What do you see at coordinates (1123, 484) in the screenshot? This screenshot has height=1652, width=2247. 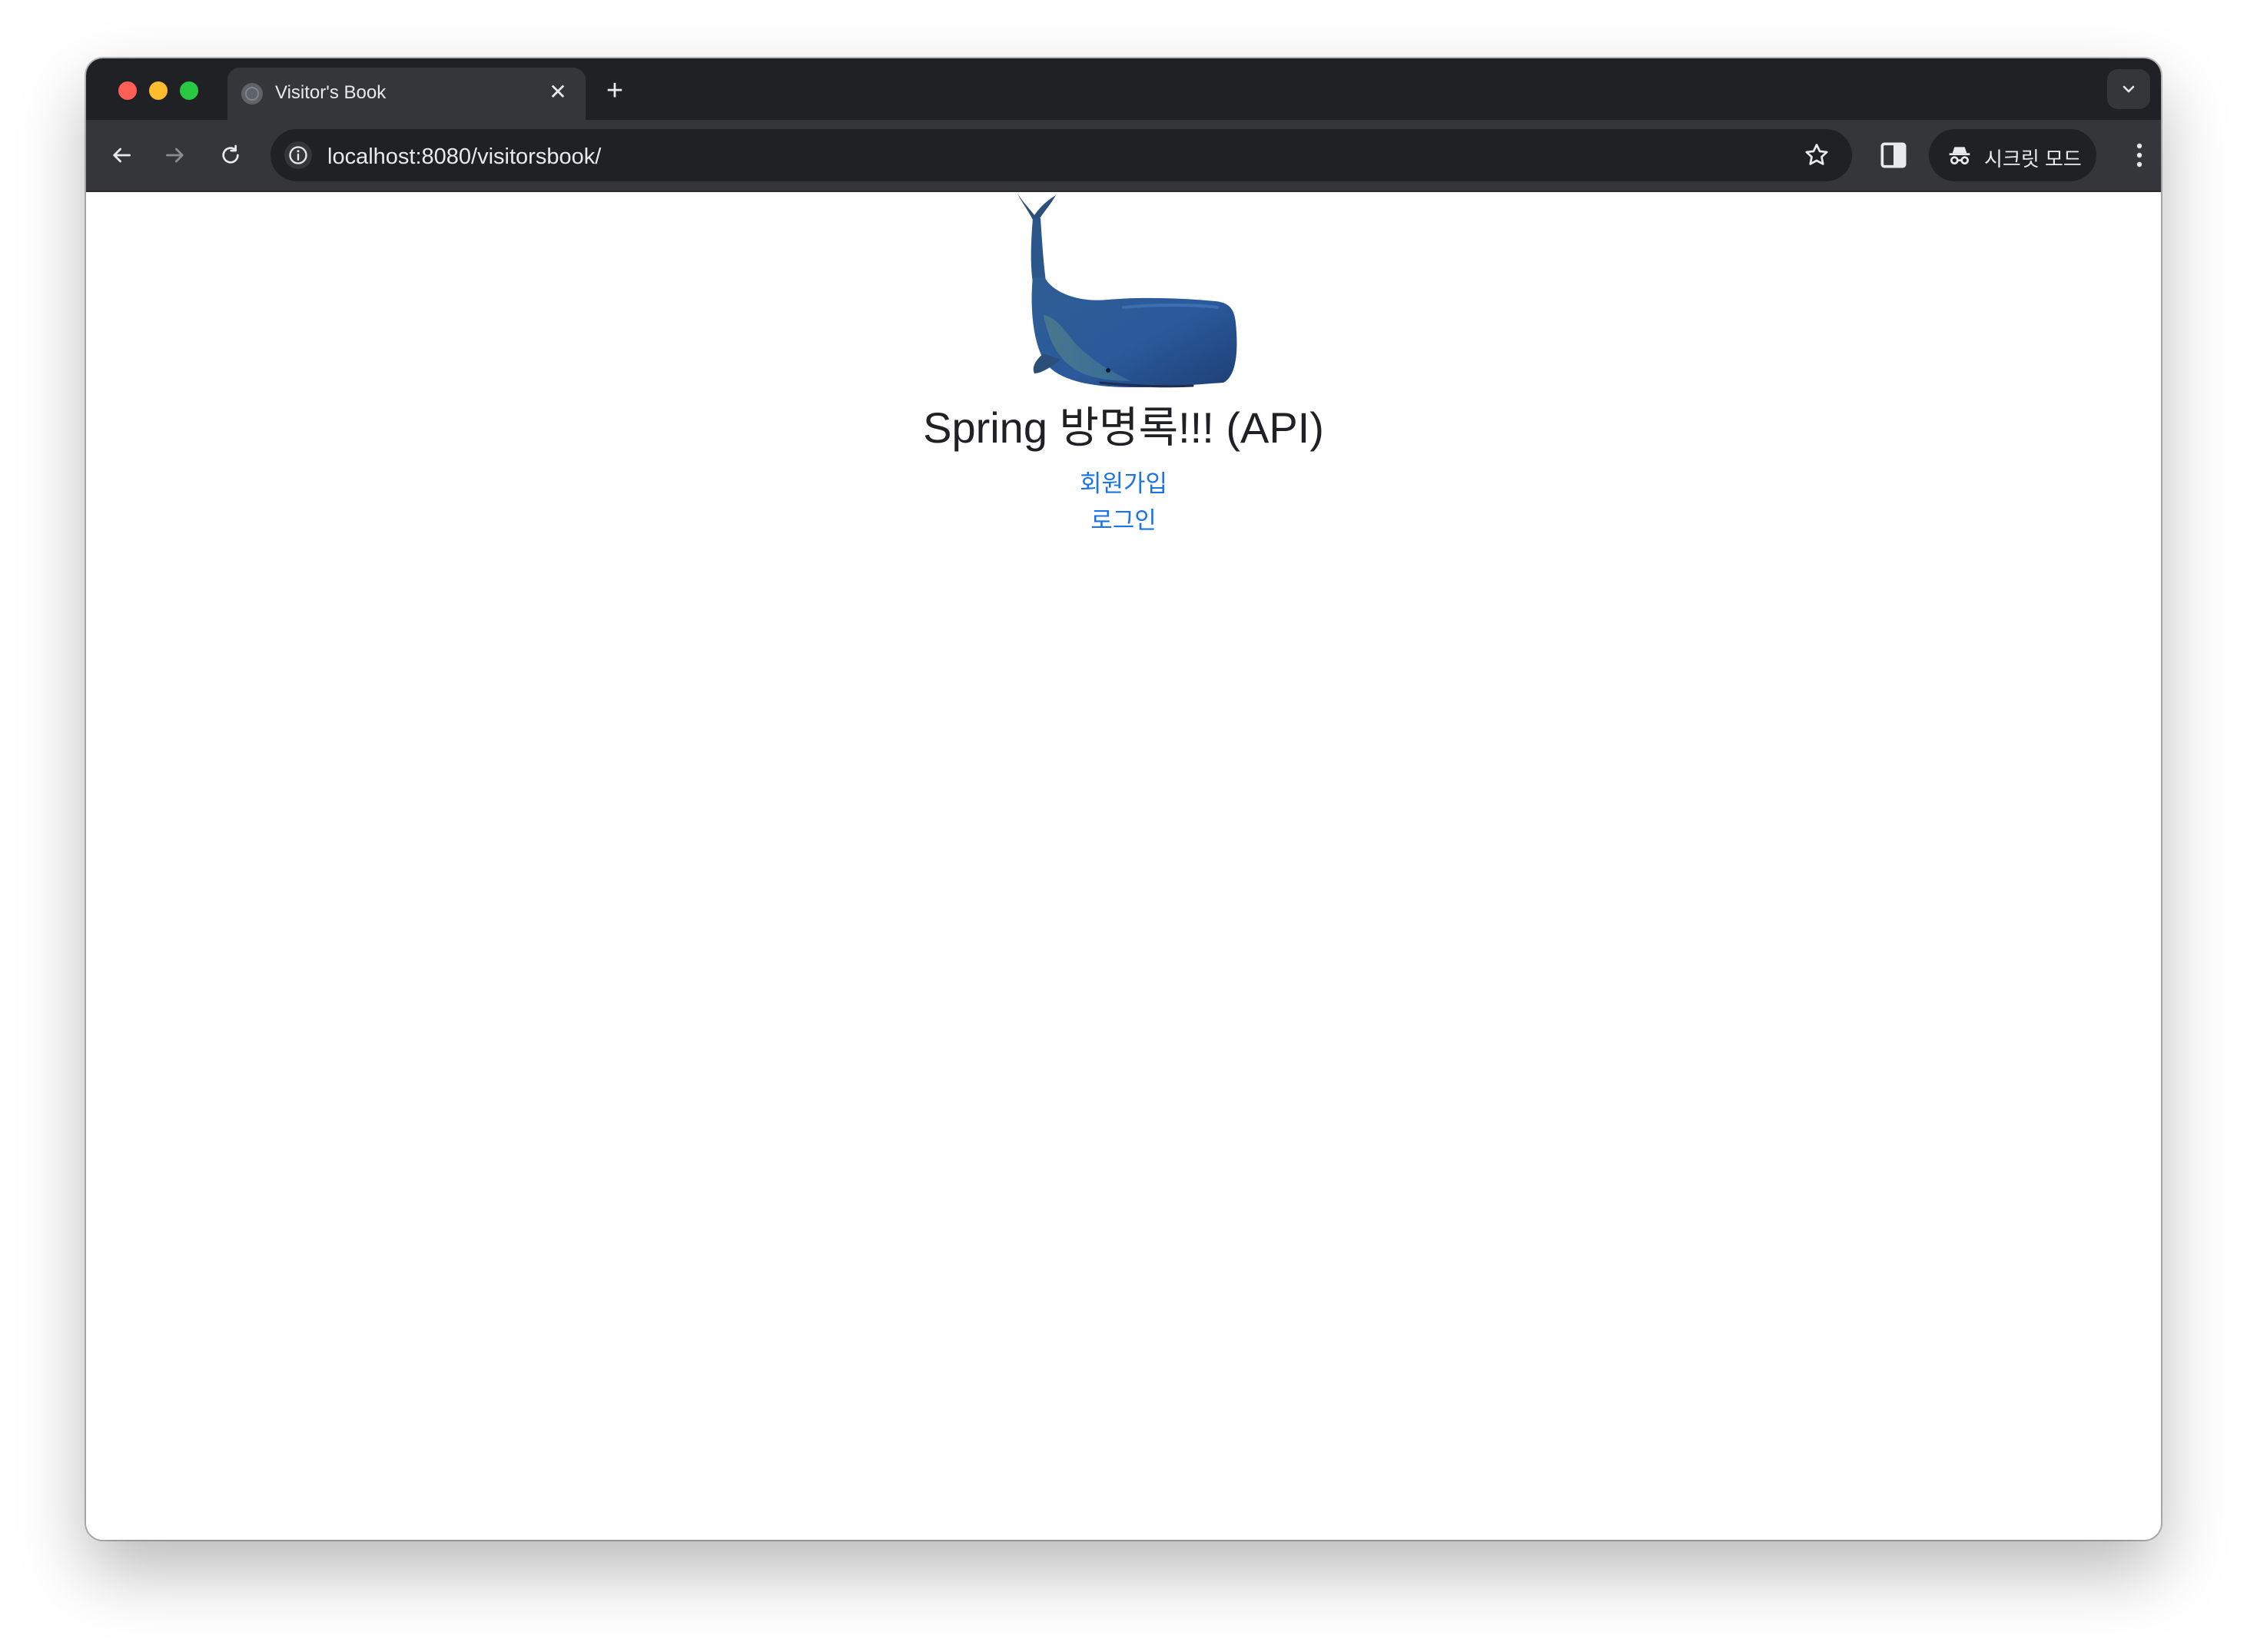 I see `signup-link: 회원가입` at bounding box center [1123, 484].